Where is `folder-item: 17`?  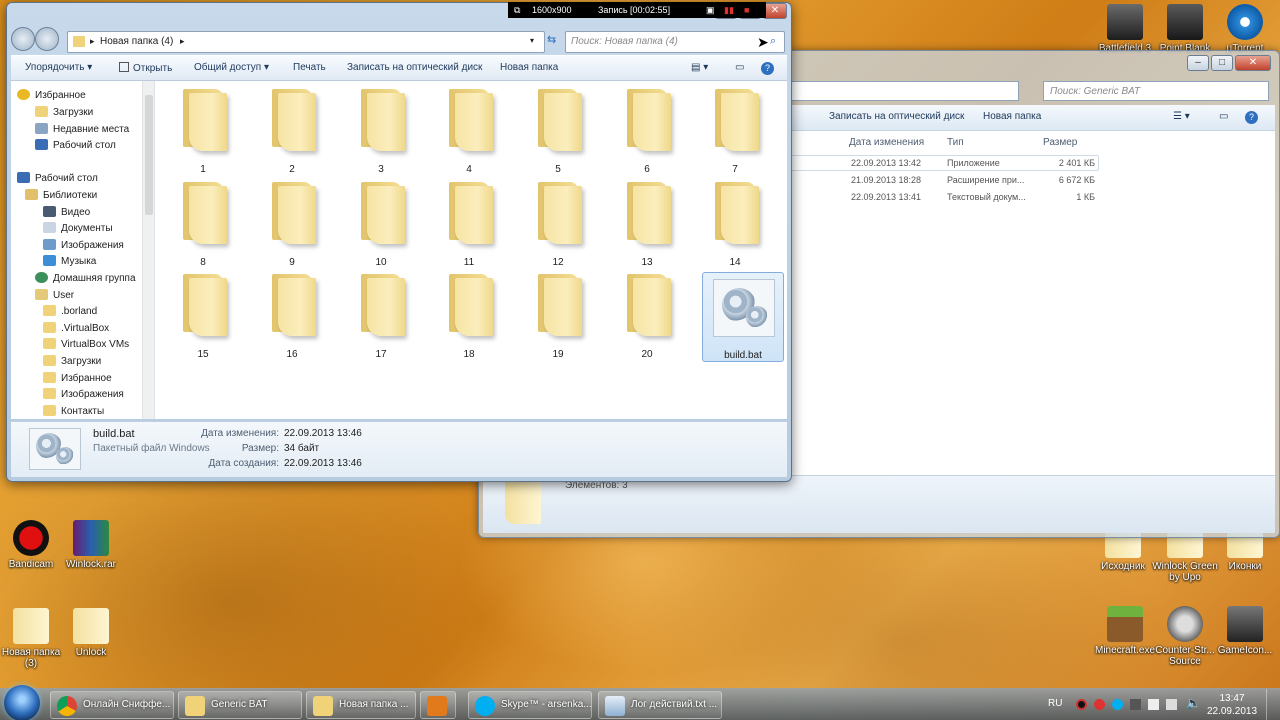
folder-item: 17 is located at coordinates (381, 315).